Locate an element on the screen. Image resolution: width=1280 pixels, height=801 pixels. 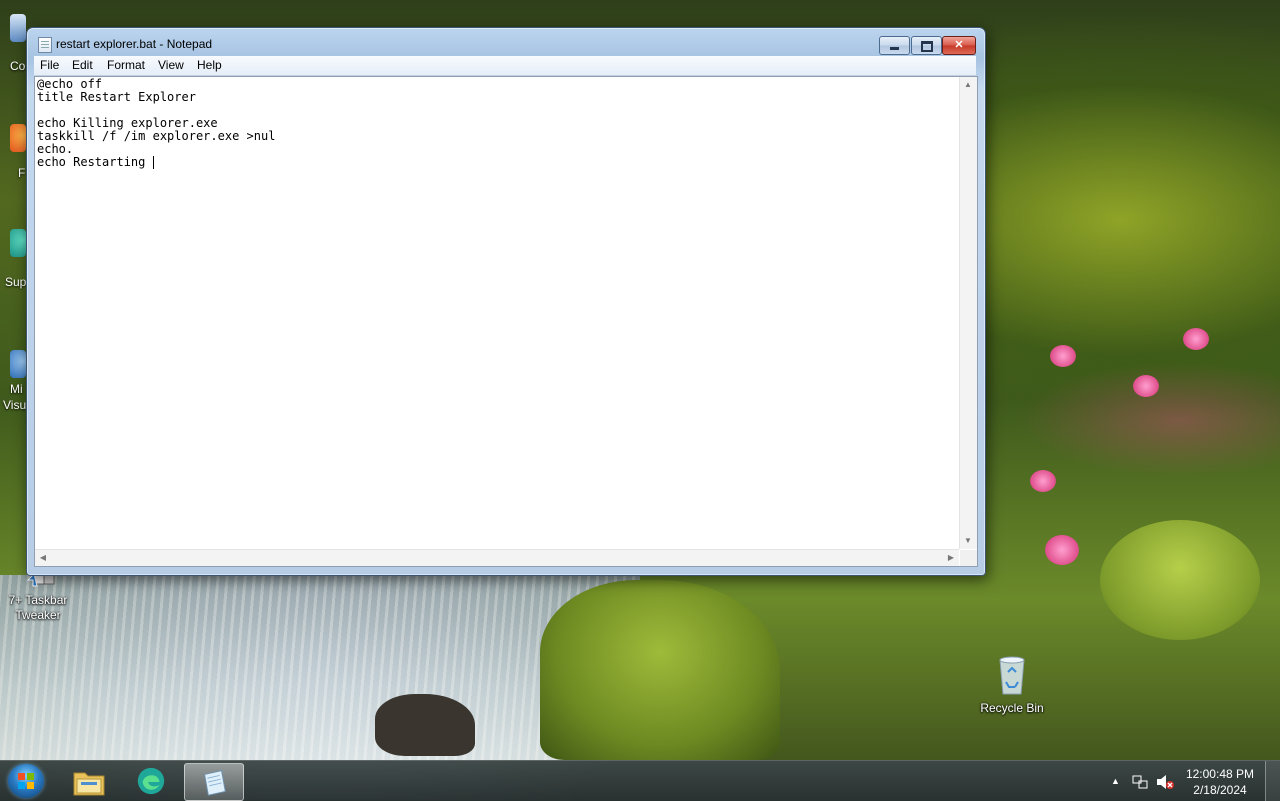
folder-icon is located at coordinates (89, 784).